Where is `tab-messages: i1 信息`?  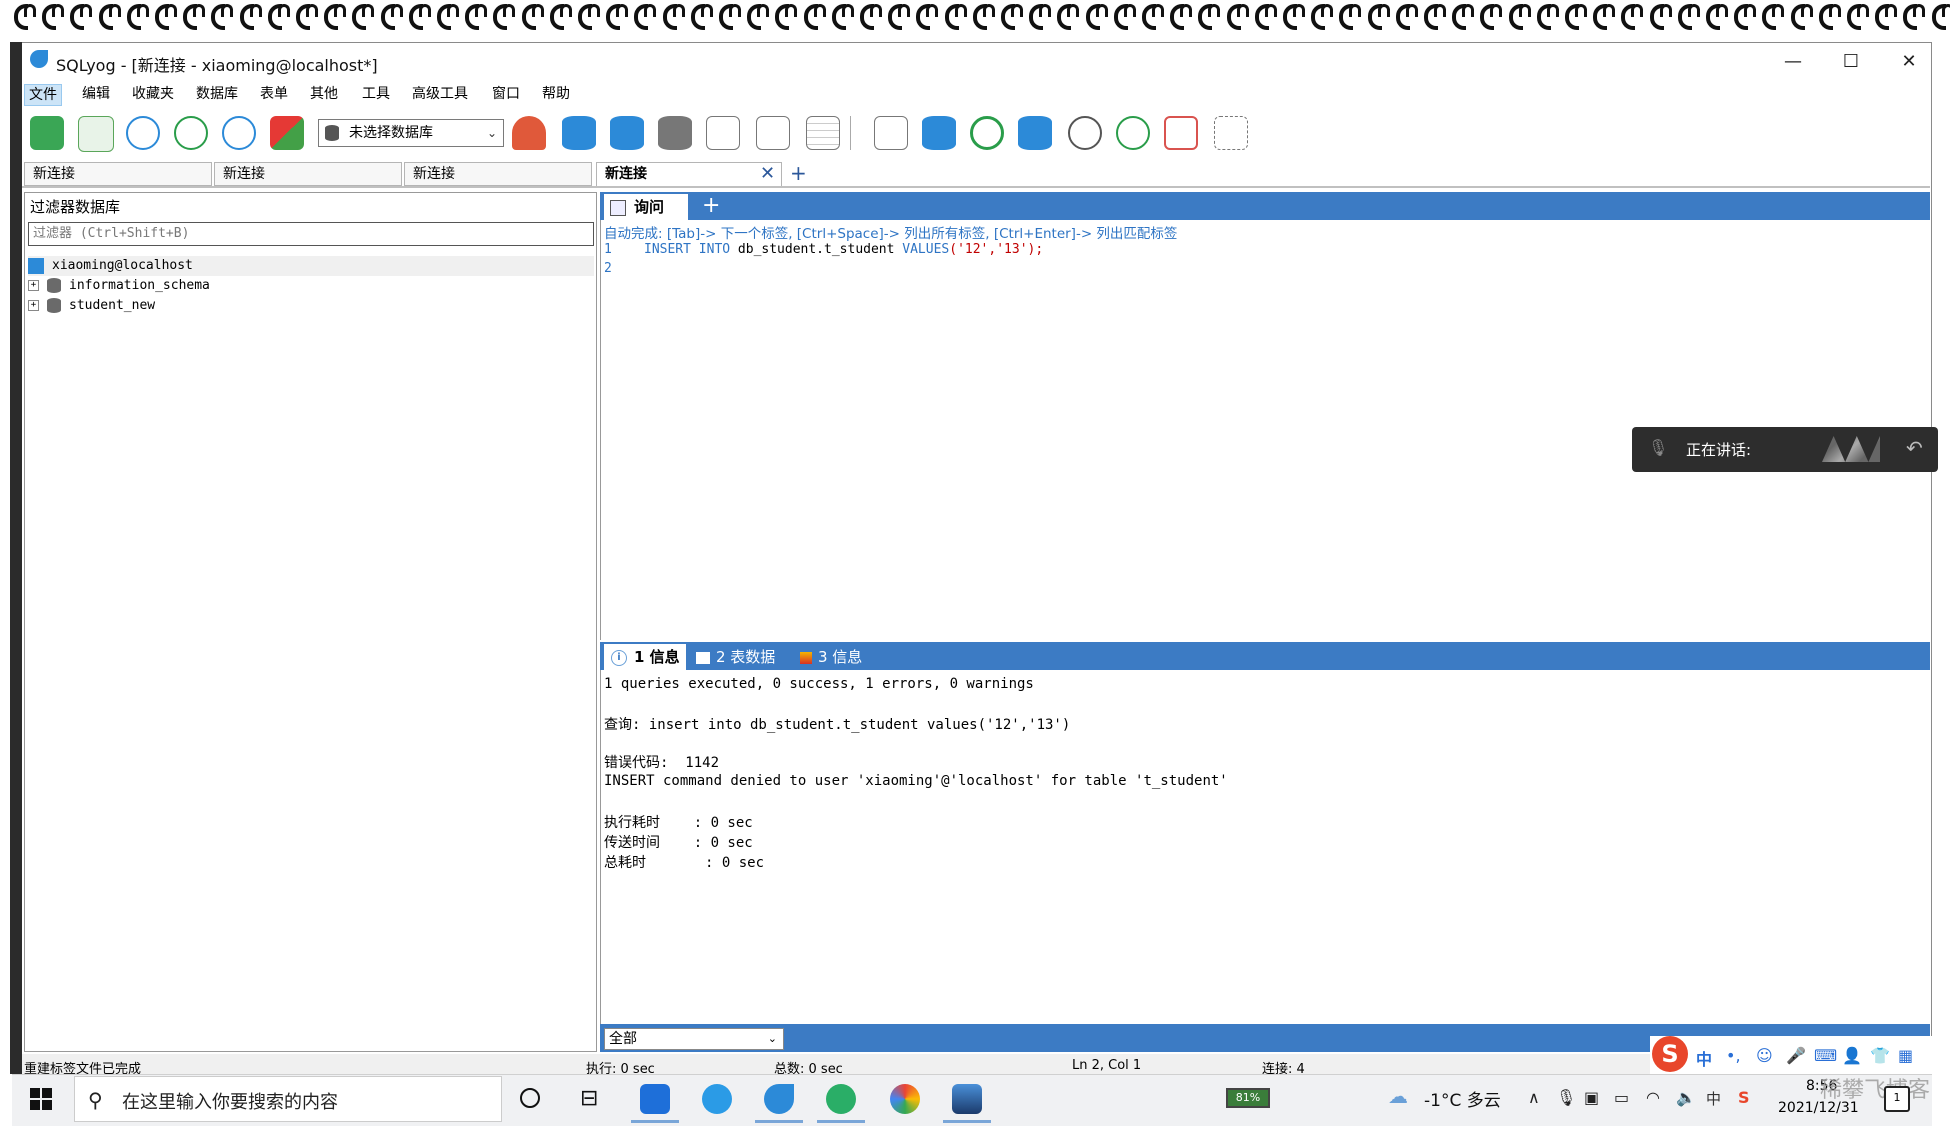
tab-messages: i1 信息 is located at coordinates (645, 657).